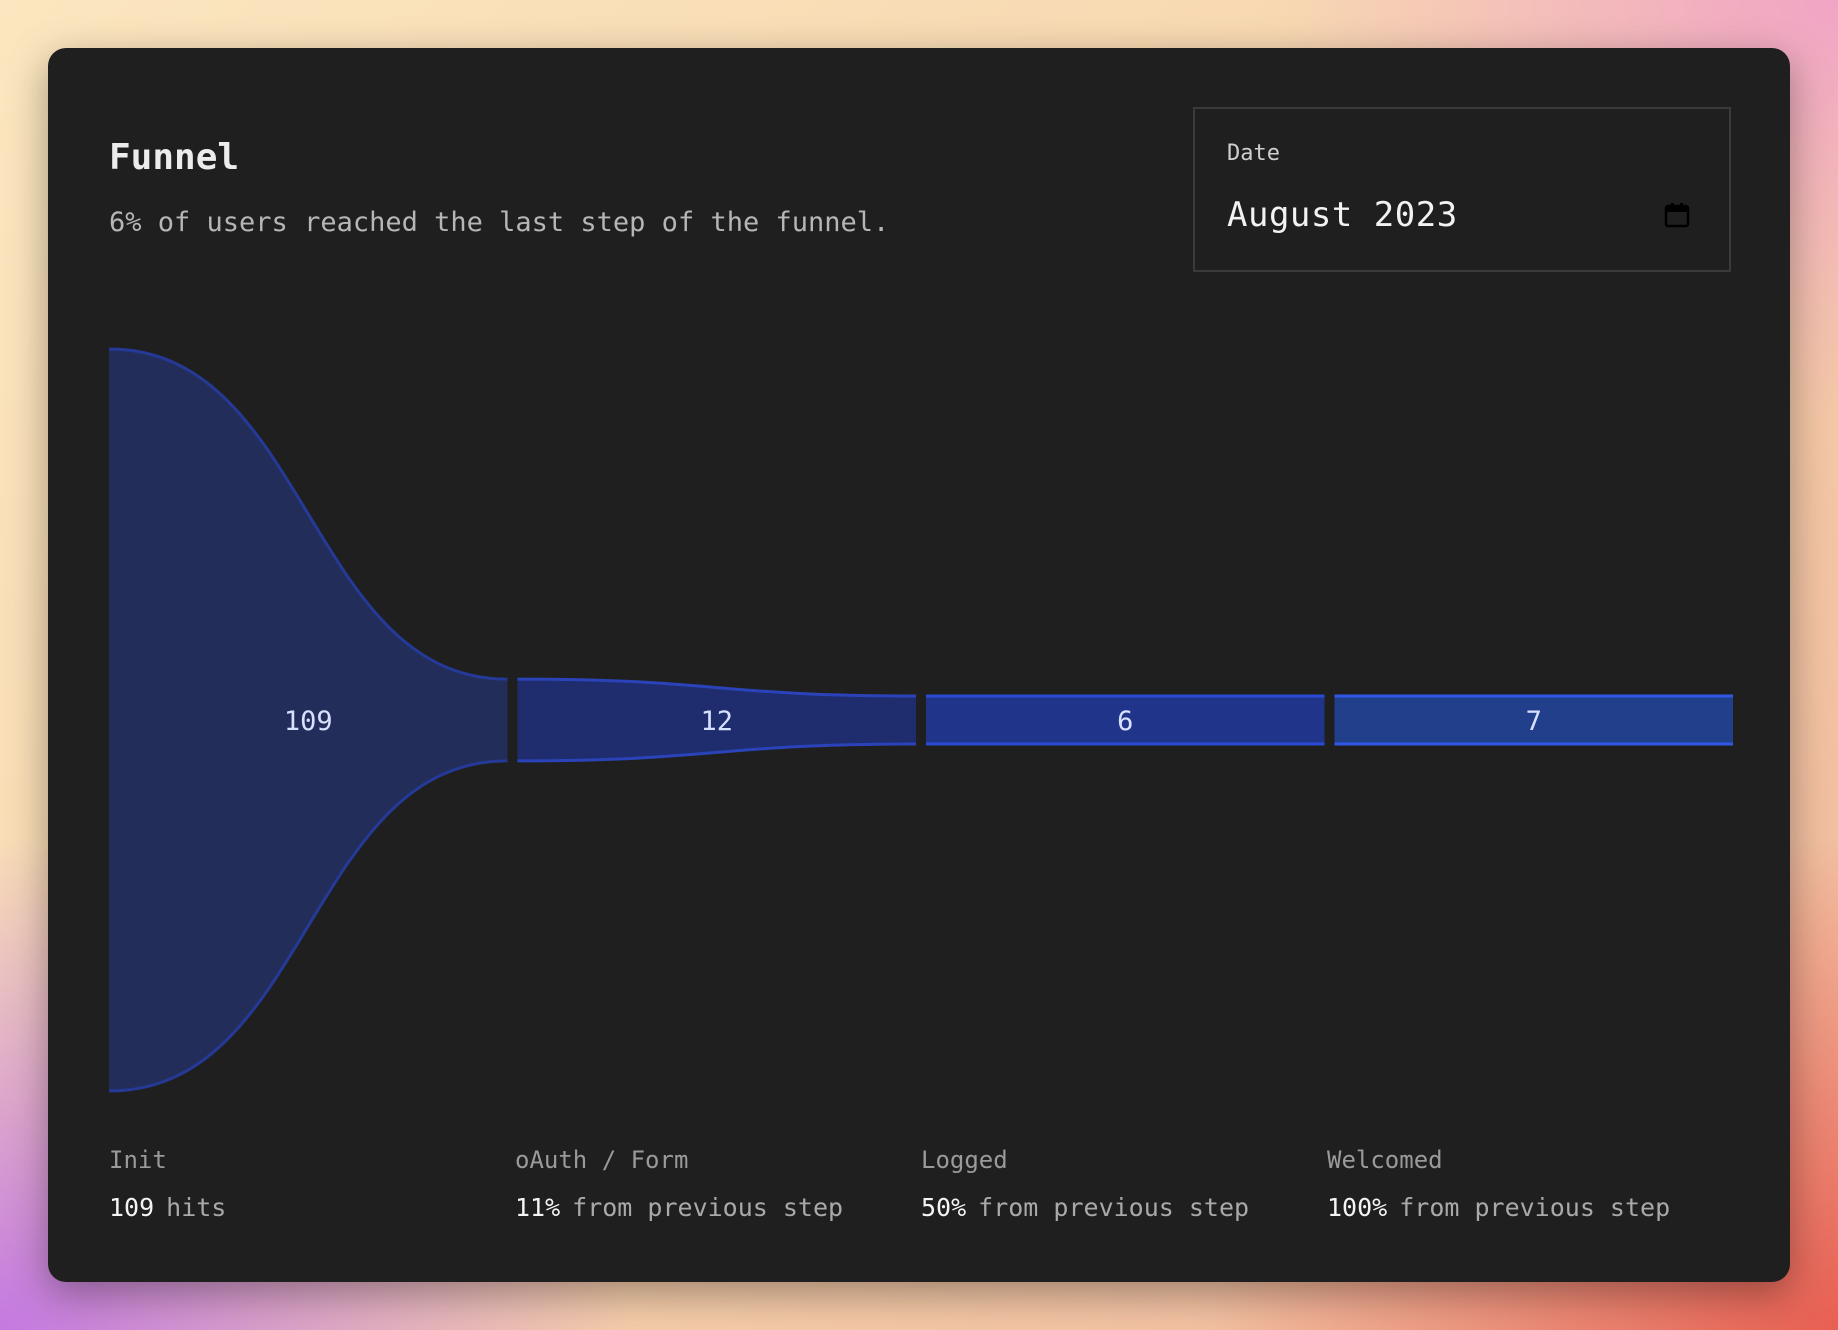  Describe the element at coordinates (309, 1208) in the screenshot. I see `step-metric: 109 hits` at that location.